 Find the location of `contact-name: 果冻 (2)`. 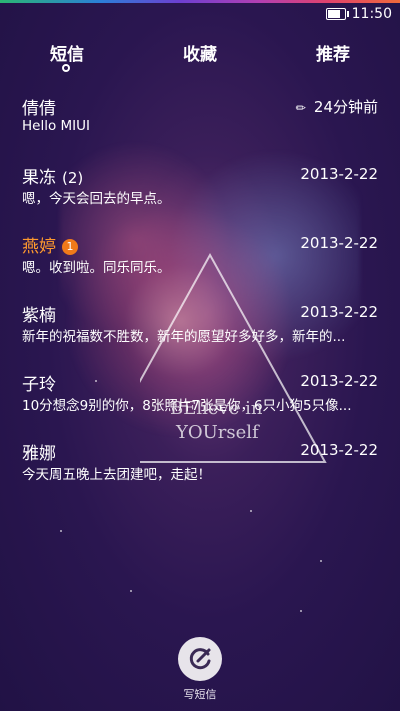

contact-name: 果冻 (2) is located at coordinates (52, 175).